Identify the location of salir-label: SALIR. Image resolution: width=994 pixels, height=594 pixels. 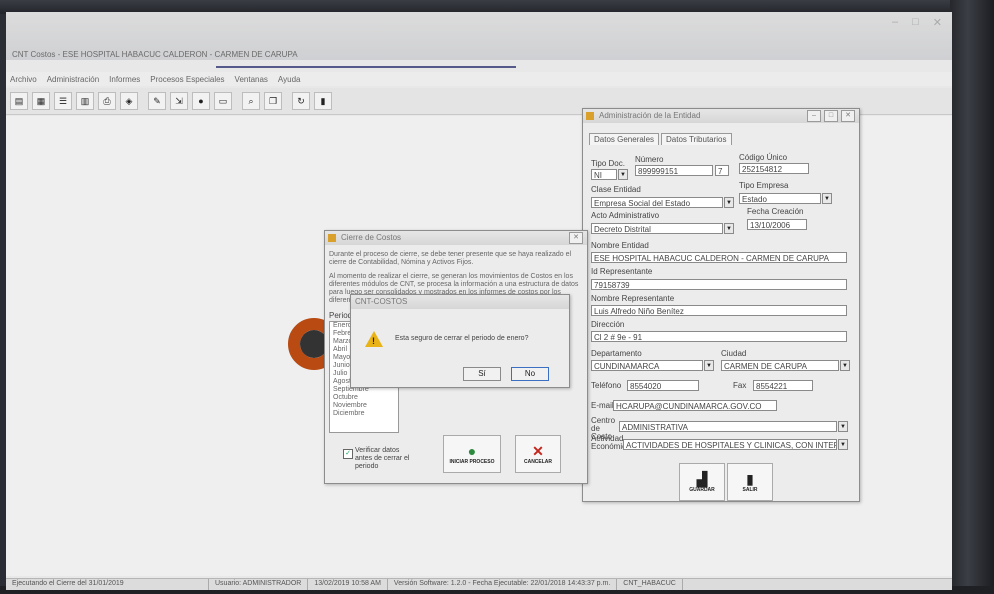
(750, 490).